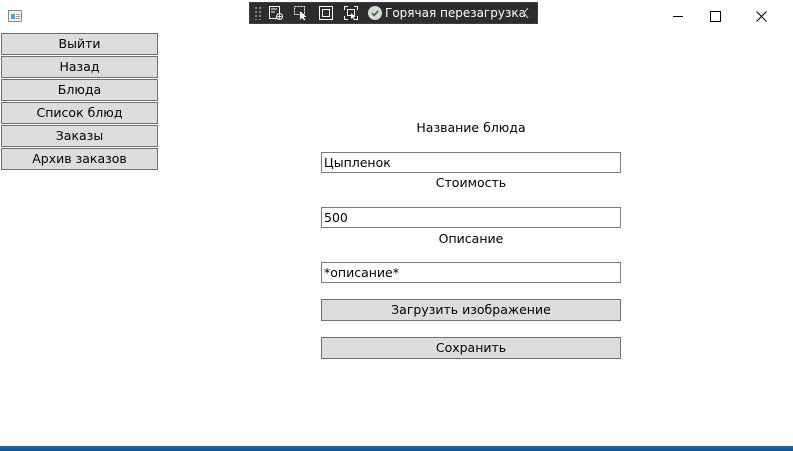 The height and width of the screenshot is (451, 793). Describe the element at coordinates (471, 238) in the screenshot. I see `description-label: Описание` at that location.